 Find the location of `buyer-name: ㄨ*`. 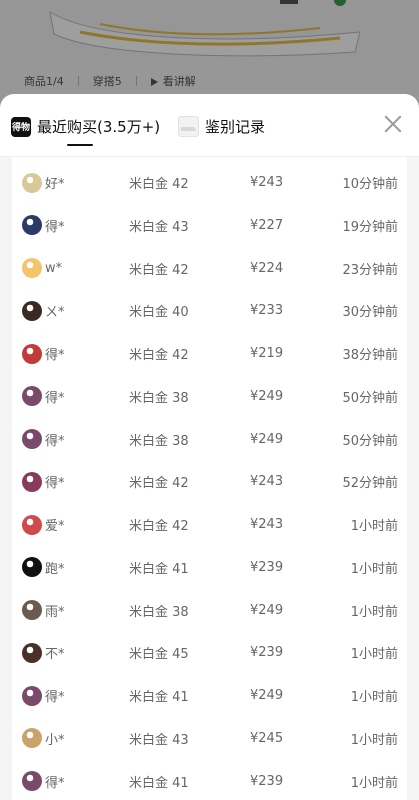

buyer-name: ㄨ* is located at coordinates (55, 313).